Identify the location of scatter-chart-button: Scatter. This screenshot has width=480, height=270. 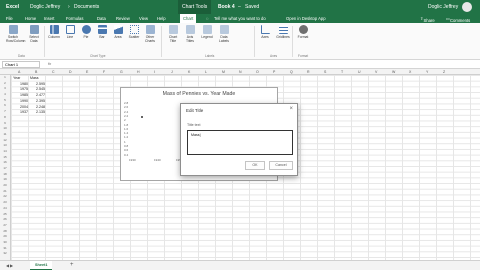
(134, 32).